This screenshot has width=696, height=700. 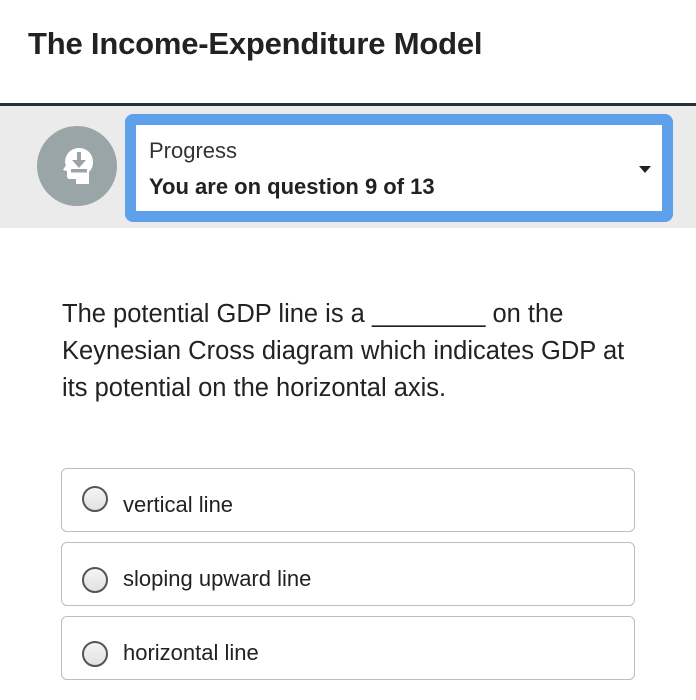 I want to click on option-vertical-line: vertical line, so click(x=348, y=500).